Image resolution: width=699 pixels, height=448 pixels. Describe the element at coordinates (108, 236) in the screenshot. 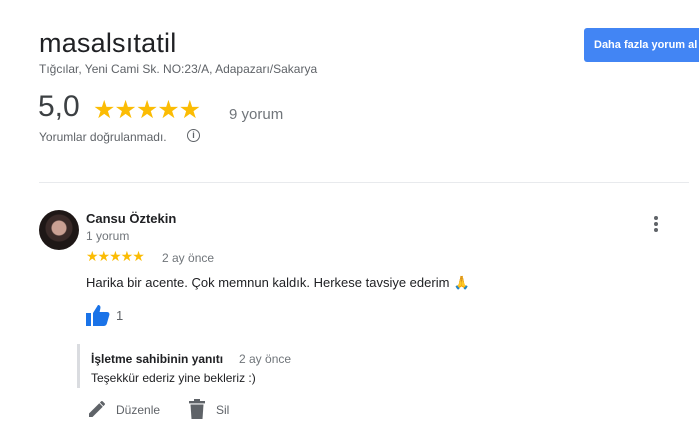

I see `reviewer-review-count: 1 yorum` at that location.